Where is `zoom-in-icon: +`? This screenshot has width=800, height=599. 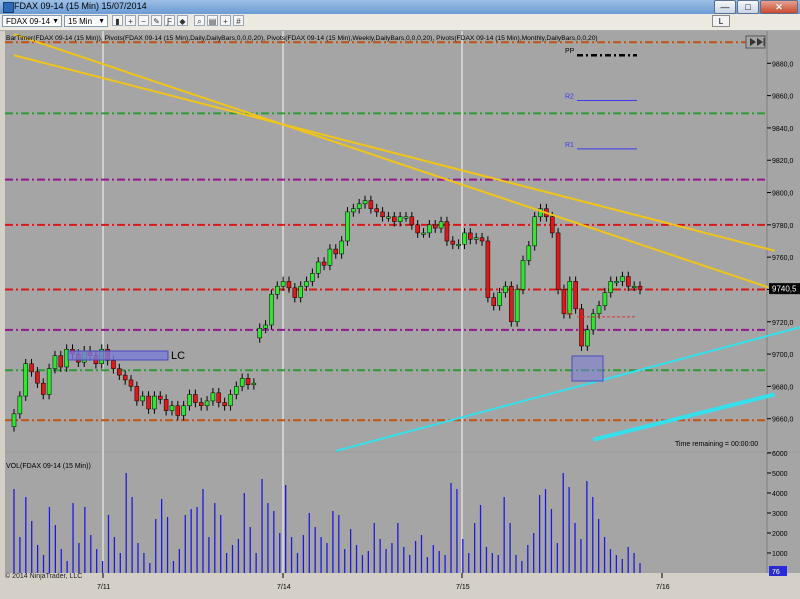
zoom-in-icon: + is located at coordinates (130, 20).